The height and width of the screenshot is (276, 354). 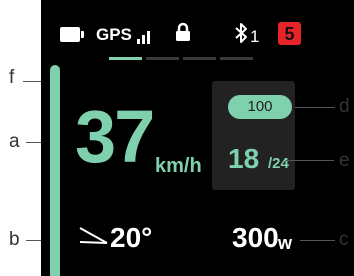 What do you see at coordinates (12, 77) in the screenshot?
I see `callout-label-f: f` at bounding box center [12, 77].